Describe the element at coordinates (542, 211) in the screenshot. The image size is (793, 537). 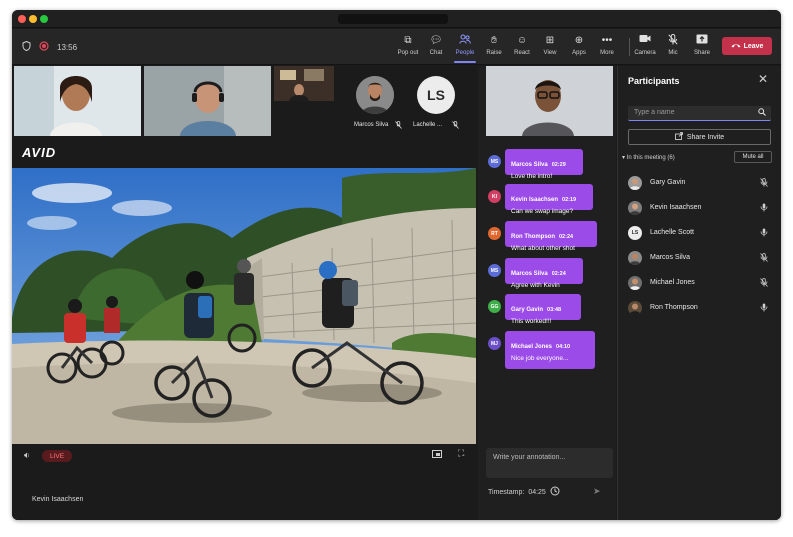
I see `message-text: Can we swap image?` at that location.